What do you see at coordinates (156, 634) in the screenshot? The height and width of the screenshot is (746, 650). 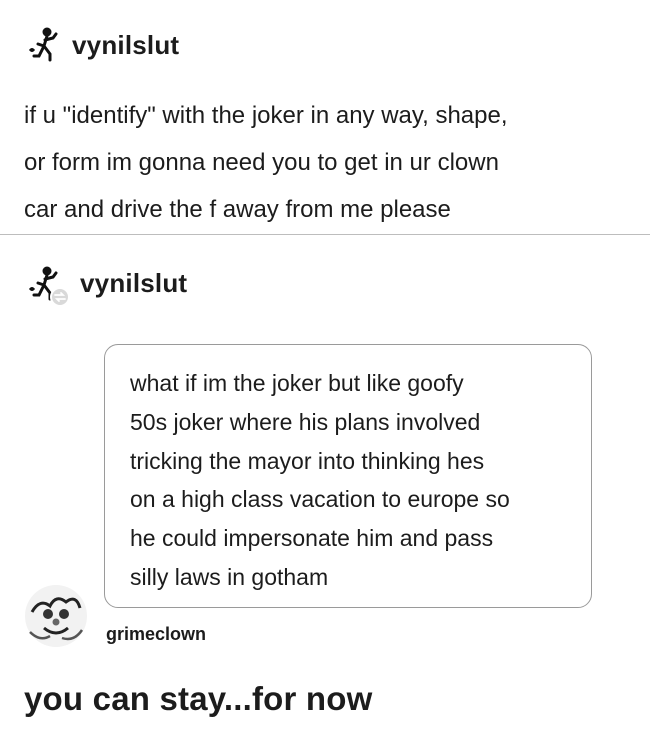 I see `reply-username: grimeclown` at bounding box center [156, 634].